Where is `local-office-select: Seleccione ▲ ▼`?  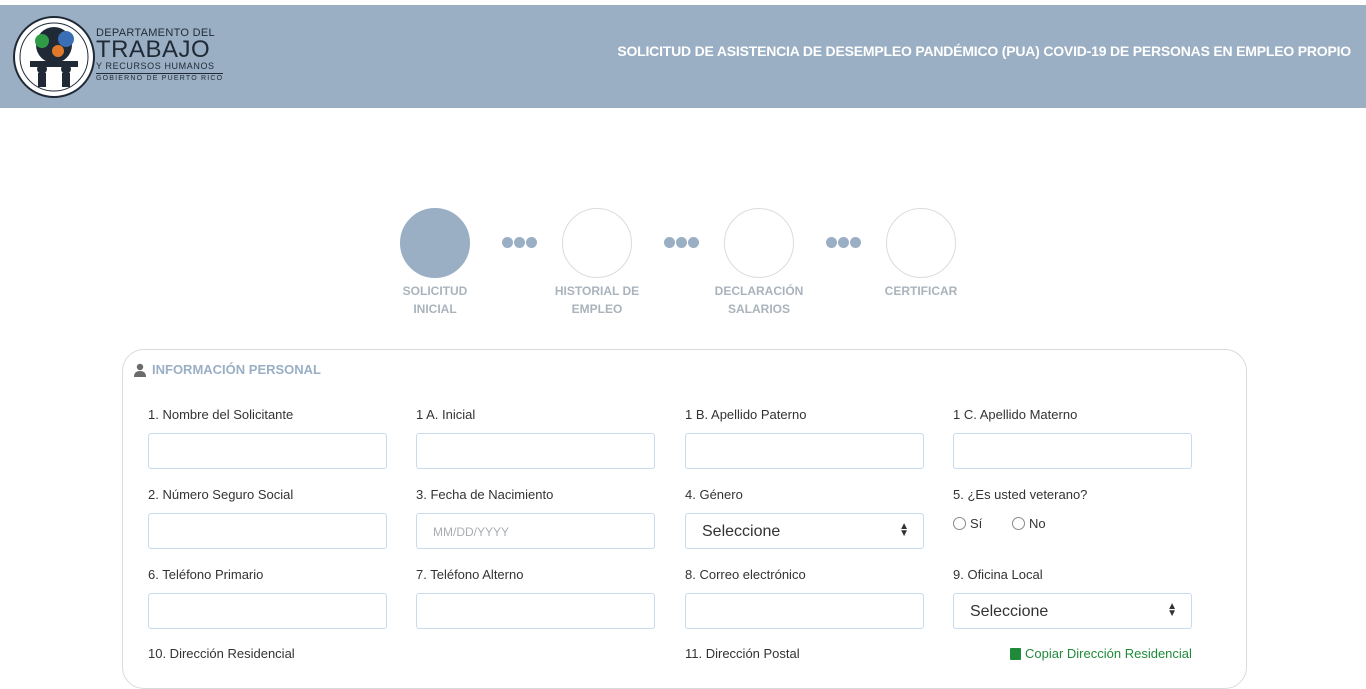 local-office-select: Seleccione ▲ ▼ is located at coordinates (1072, 611).